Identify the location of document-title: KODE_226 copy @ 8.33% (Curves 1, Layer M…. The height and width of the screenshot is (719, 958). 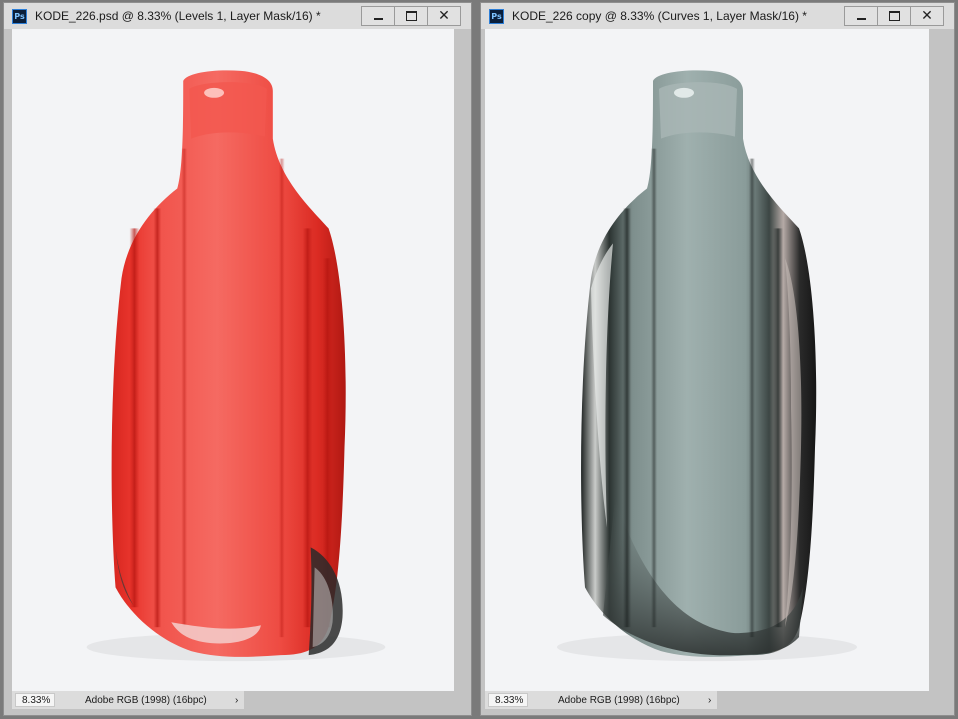
(659, 16).